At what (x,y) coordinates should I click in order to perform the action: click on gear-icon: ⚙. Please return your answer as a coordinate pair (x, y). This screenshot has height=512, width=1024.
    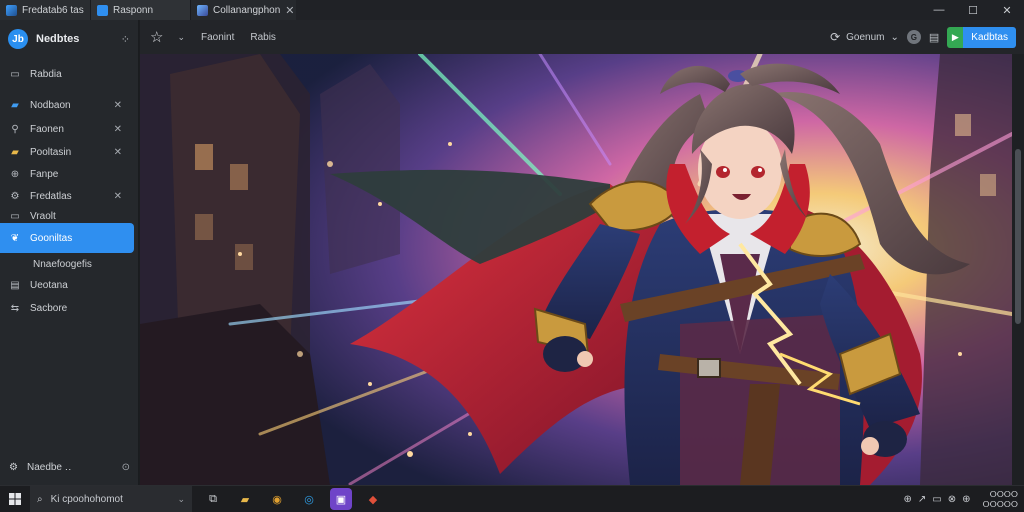
    Looking at the image, I should click on (13, 467).